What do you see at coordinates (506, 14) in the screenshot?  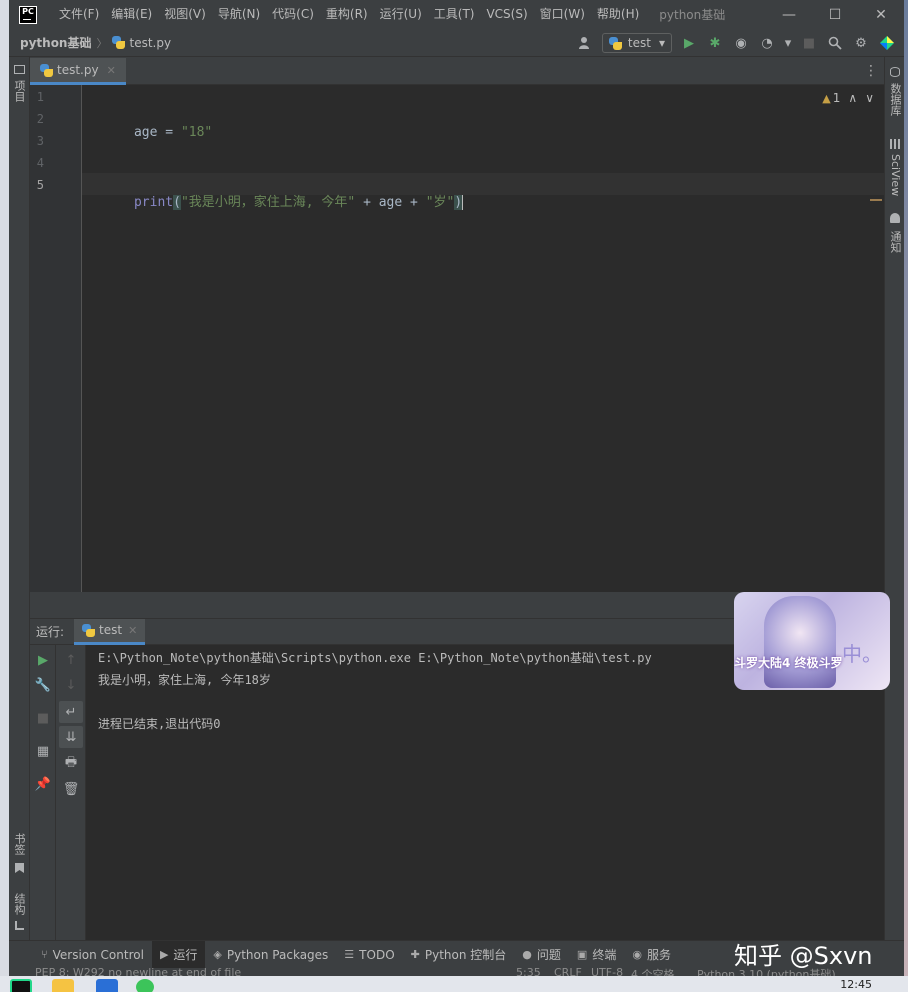 I see `menu-vcs: VCS(S)` at bounding box center [506, 14].